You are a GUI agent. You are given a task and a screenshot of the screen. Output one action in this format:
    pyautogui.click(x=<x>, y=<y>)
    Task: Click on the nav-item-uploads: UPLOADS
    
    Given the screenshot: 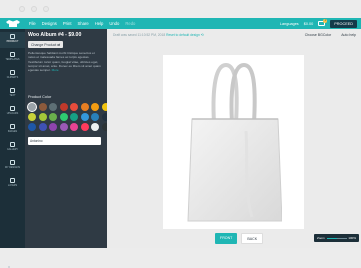 What is the action you would take?
    pyautogui.click(x=12, y=112)
    